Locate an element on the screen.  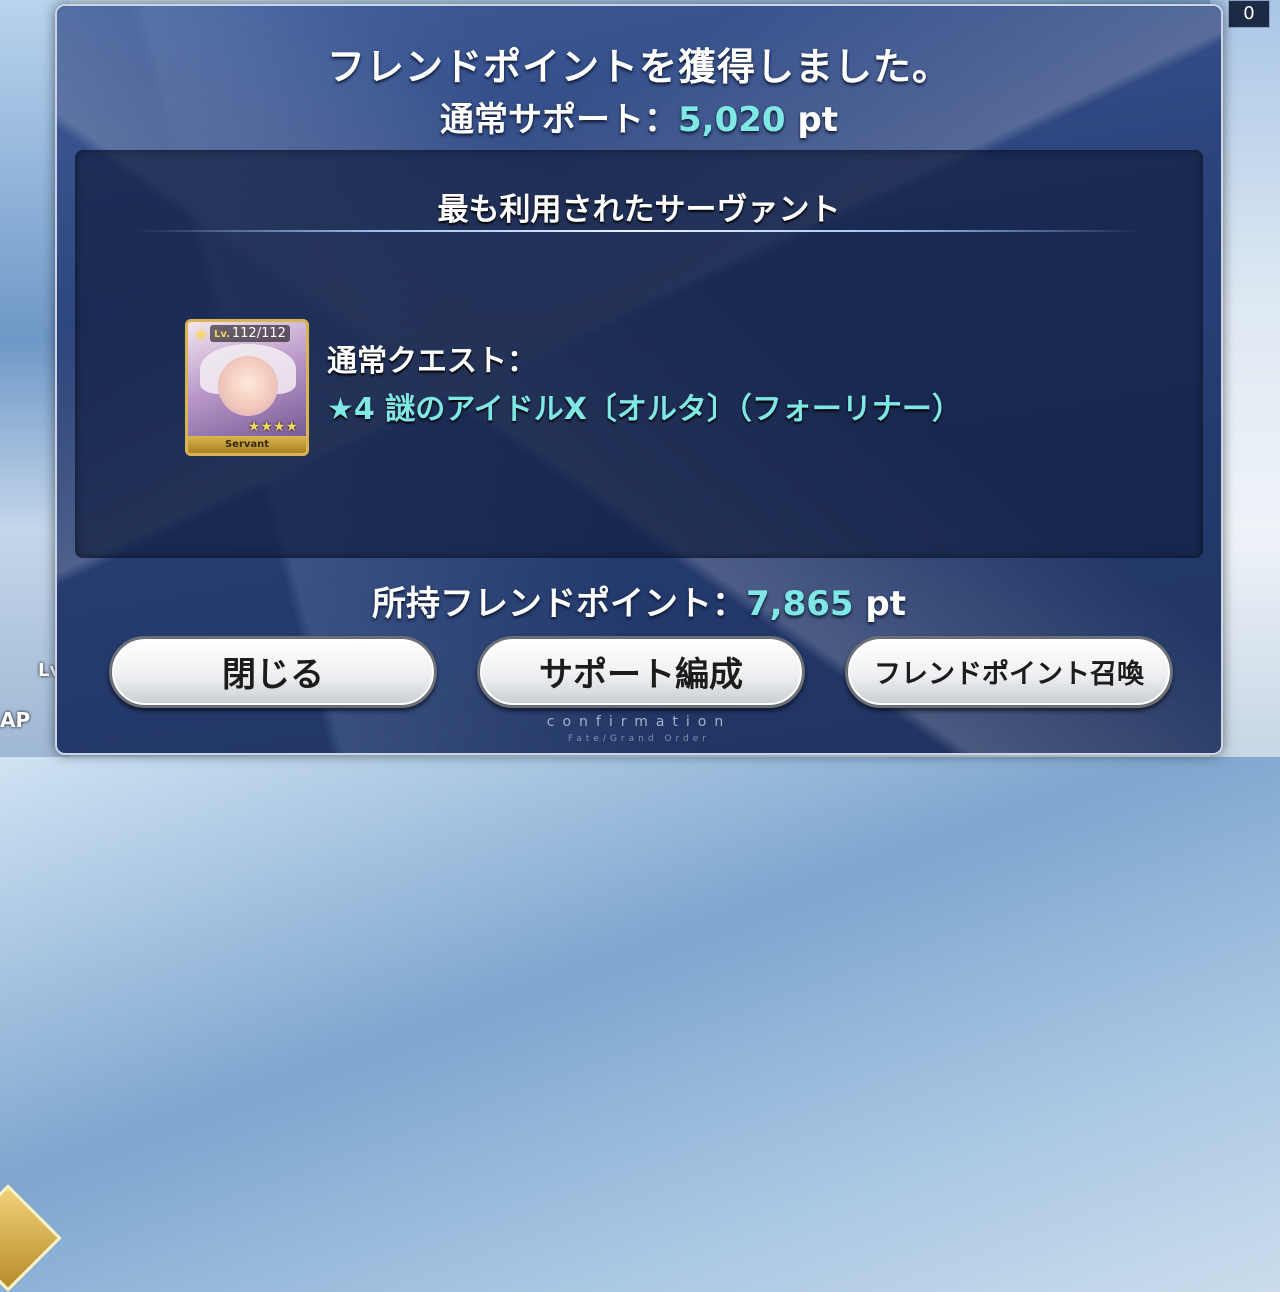
owned-points-unit: pt is located at coordinates (885, 604).